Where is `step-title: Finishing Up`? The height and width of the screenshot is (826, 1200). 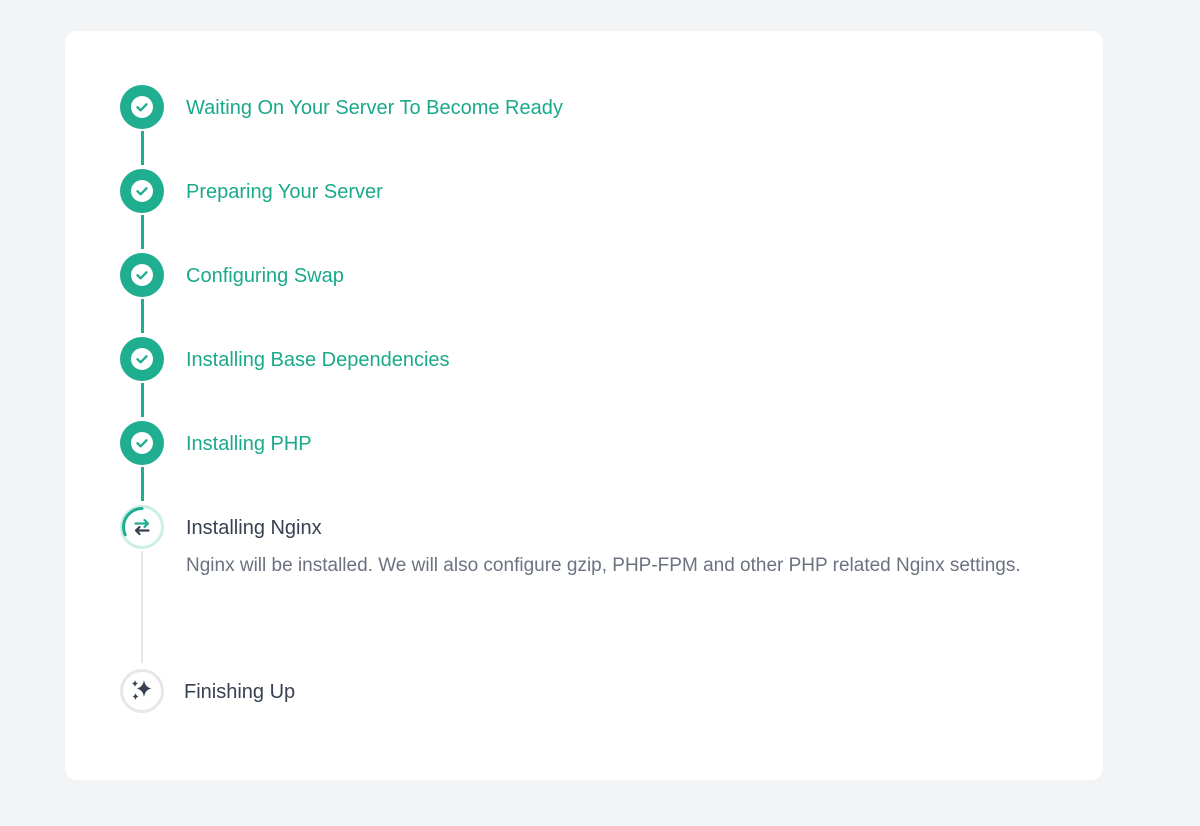
step-title: Finishing Up is located at coordinates (240, 692).